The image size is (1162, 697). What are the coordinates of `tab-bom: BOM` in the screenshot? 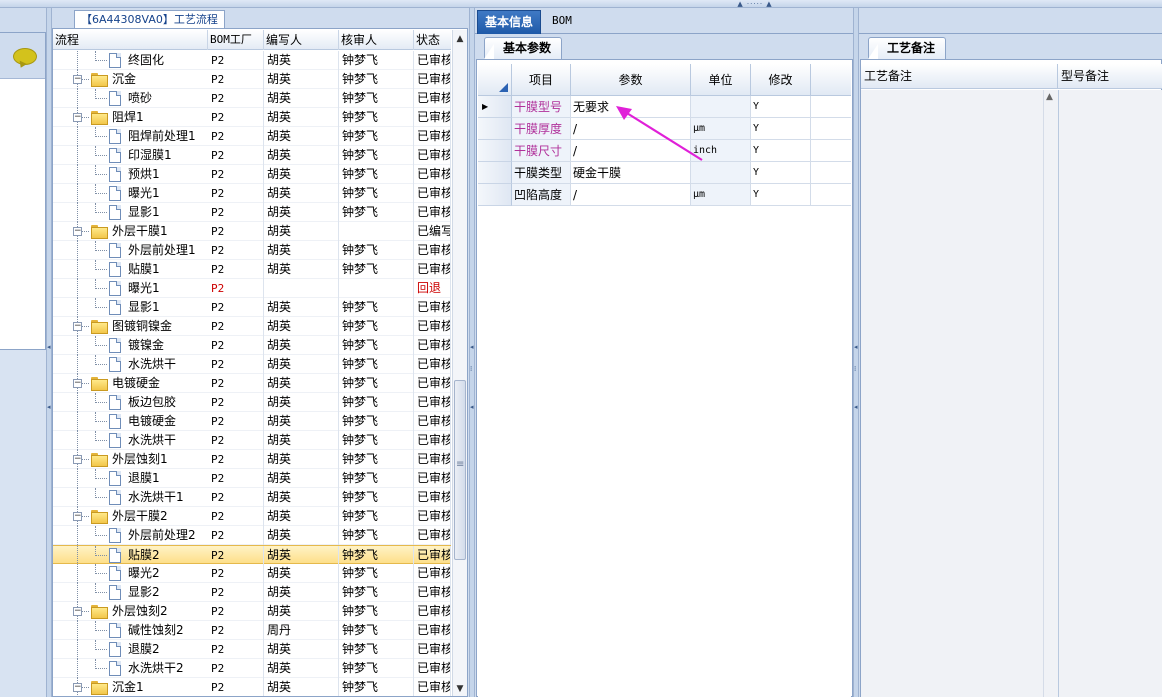 It's located at (562, 22).